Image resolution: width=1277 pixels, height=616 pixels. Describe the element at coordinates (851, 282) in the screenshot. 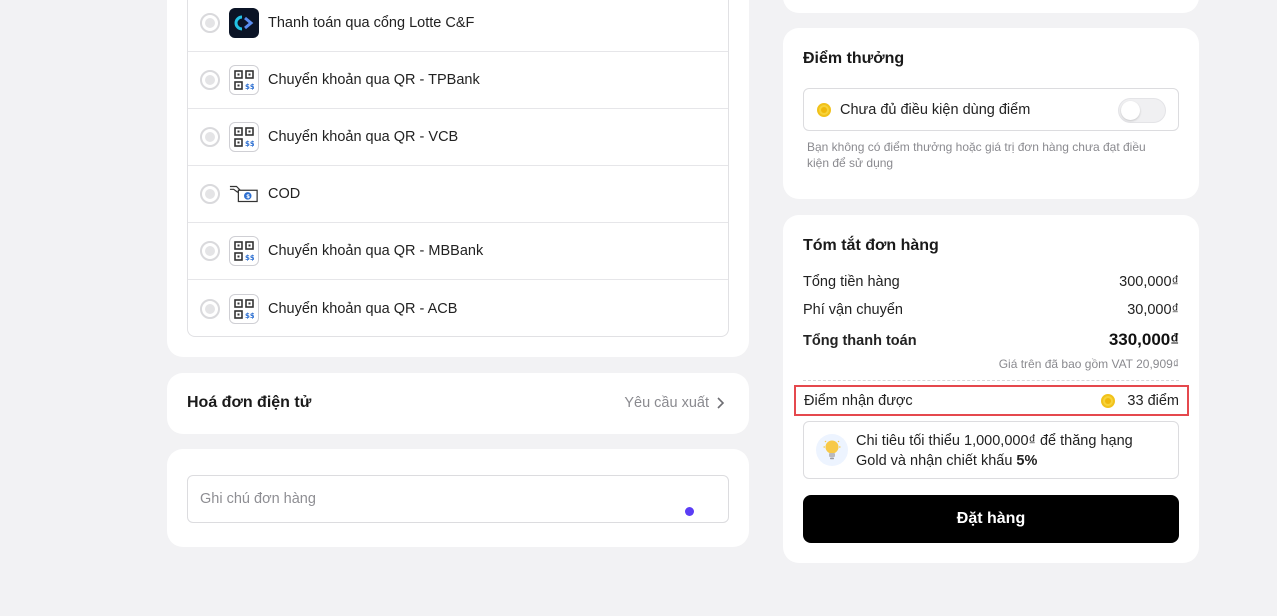

I see `subtotal-label: Tổng tiền hàng` at that location.